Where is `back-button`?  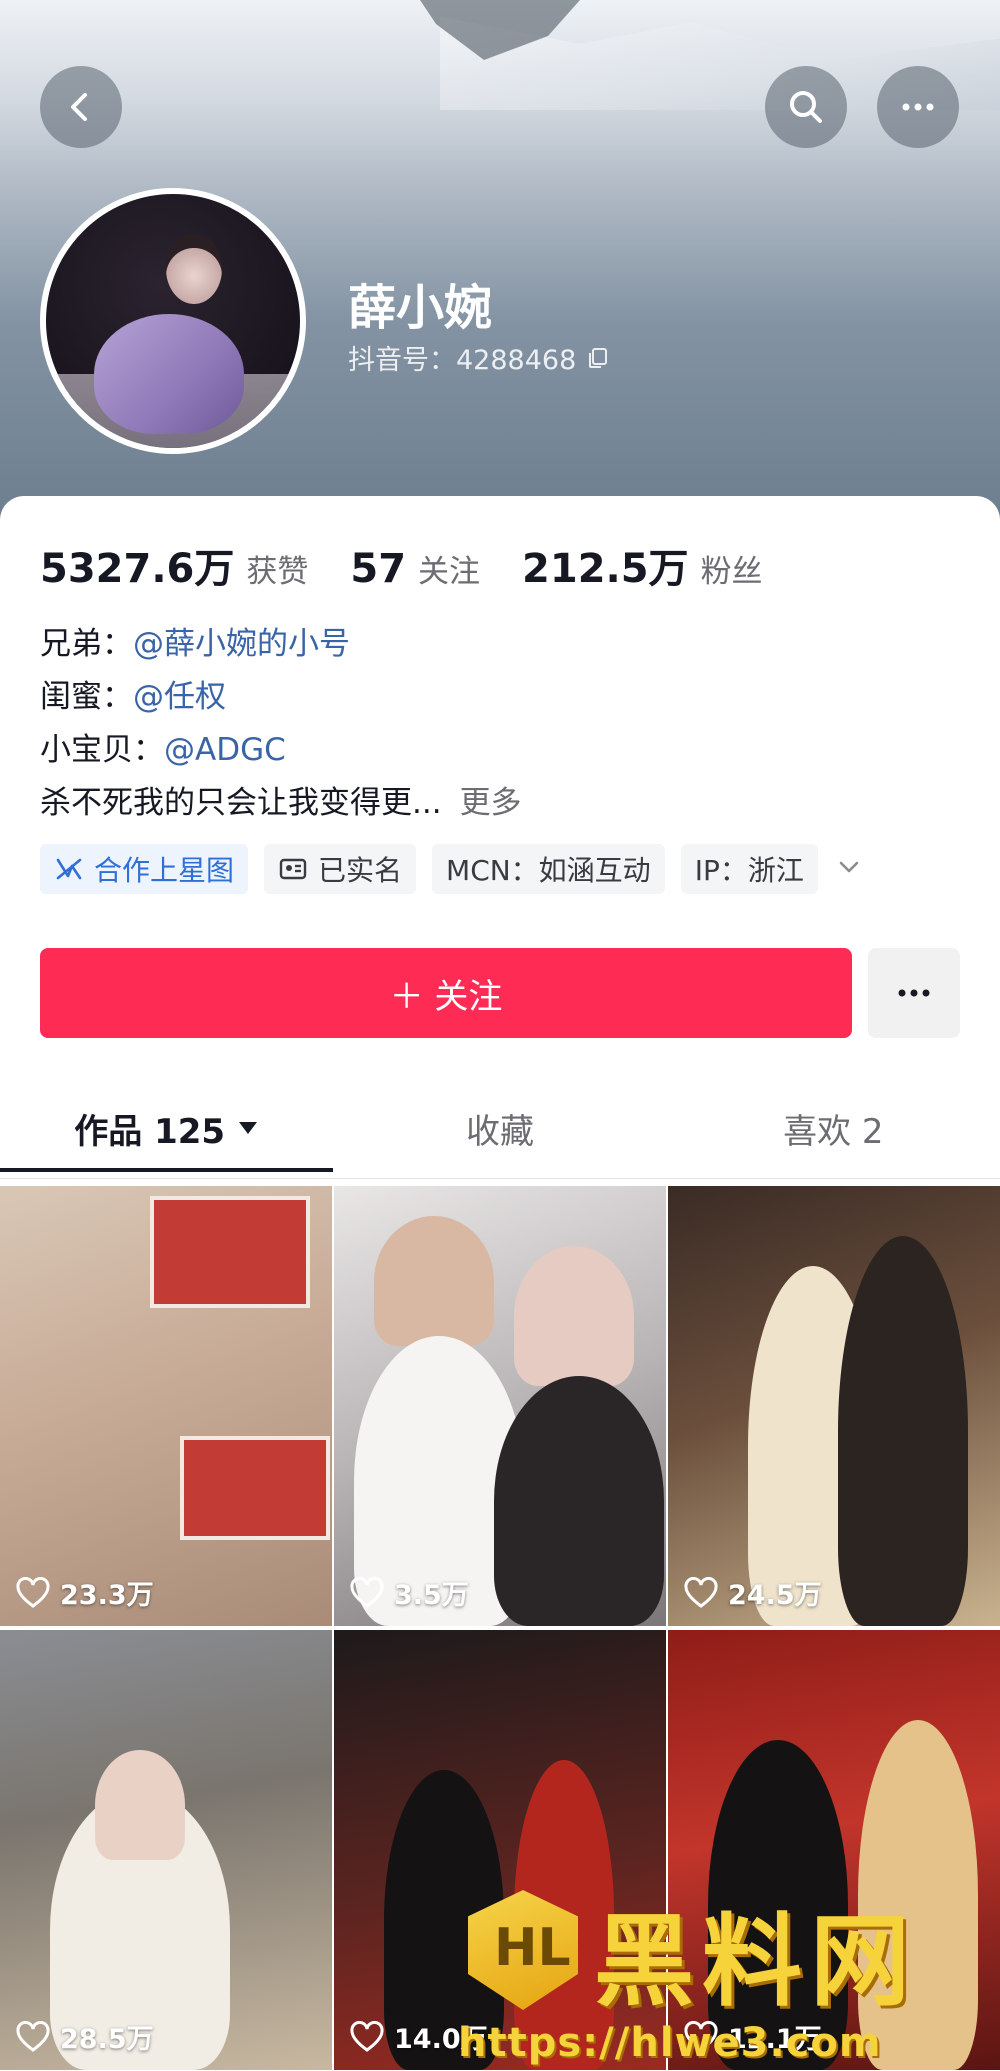 back-button is located at coordinates (81, 107).